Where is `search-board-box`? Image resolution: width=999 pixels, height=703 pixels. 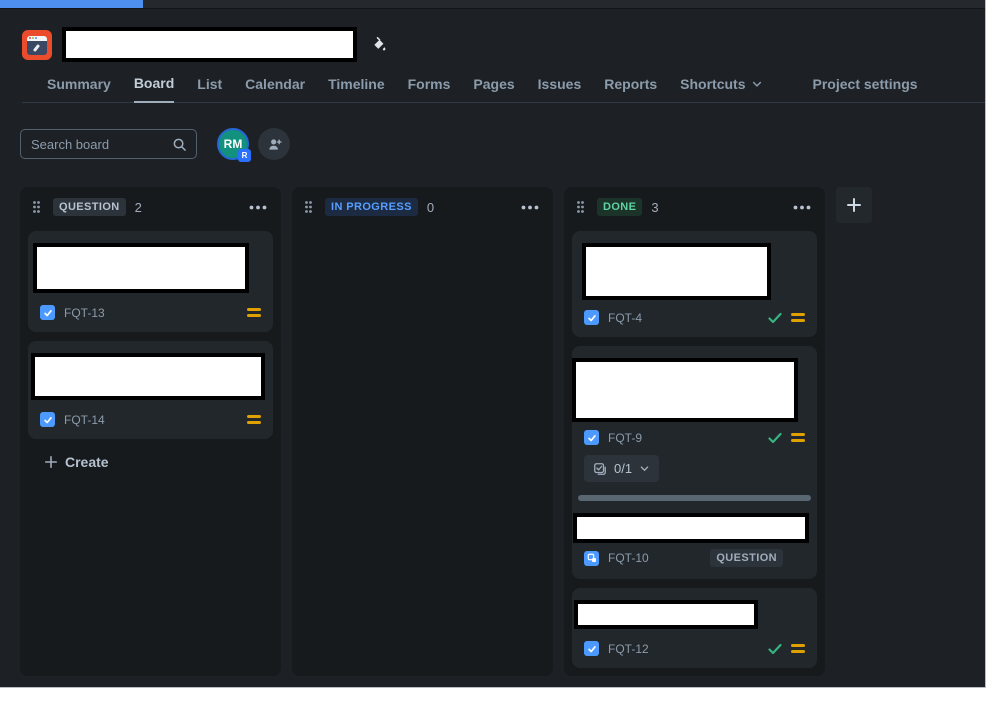 search-board-box is located at coordinates (108, 144).